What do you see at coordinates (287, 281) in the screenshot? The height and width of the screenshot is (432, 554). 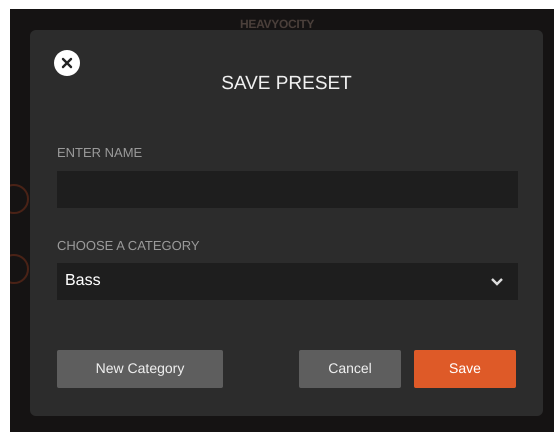 I see `category-dropdown: Bass` at bounding box center [287, 281].